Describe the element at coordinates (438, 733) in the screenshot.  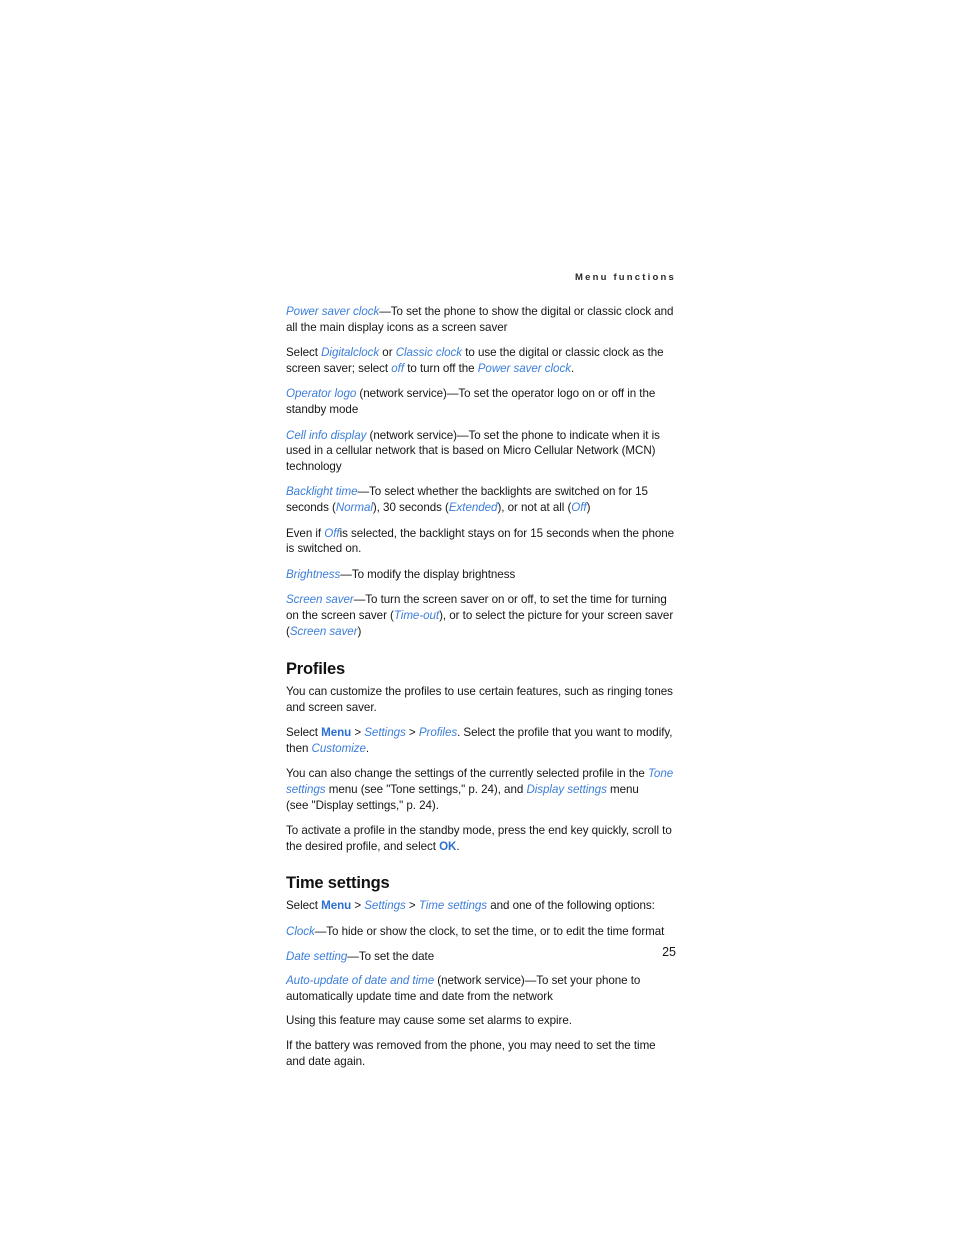
I see `ui-term-profiles: Profiles` at that location.